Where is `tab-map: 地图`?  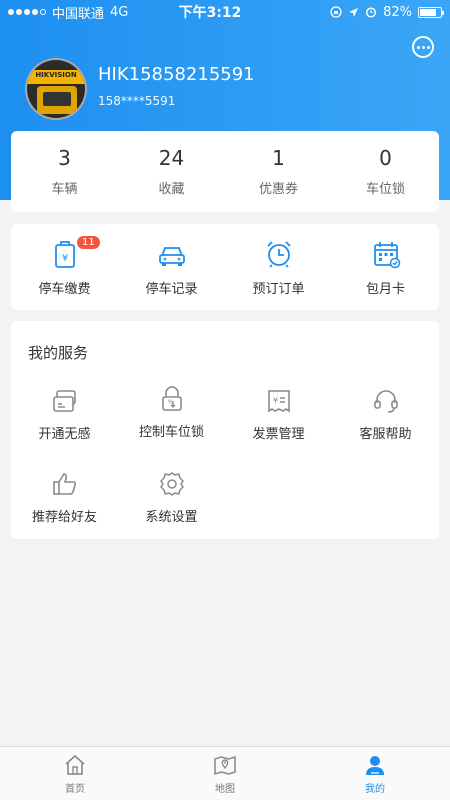
tab-map: 地图 is located at coordinates (225, 773).